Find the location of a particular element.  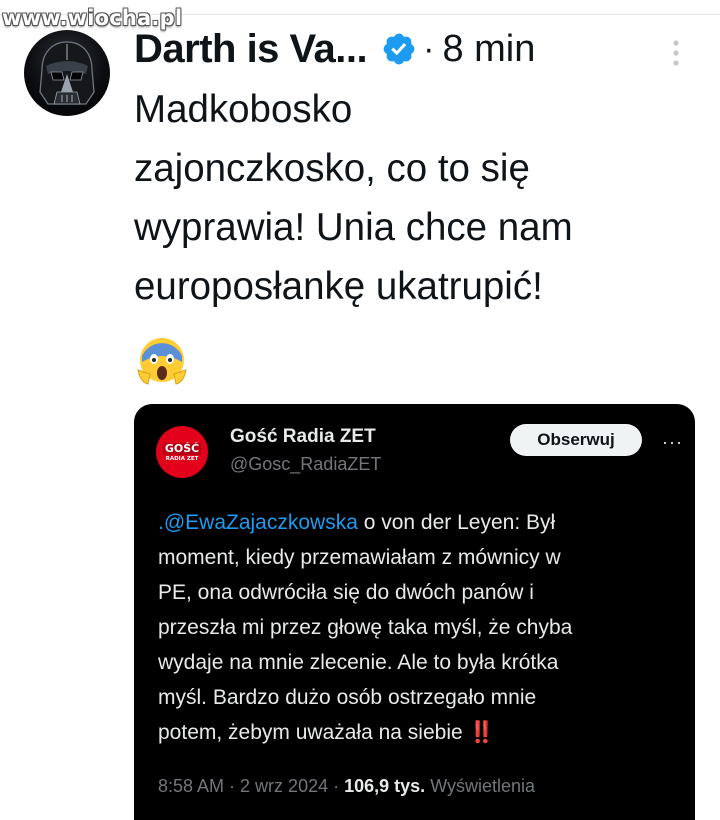

logo-subtext: RADIA ZET is located at coordinates (182, 458).